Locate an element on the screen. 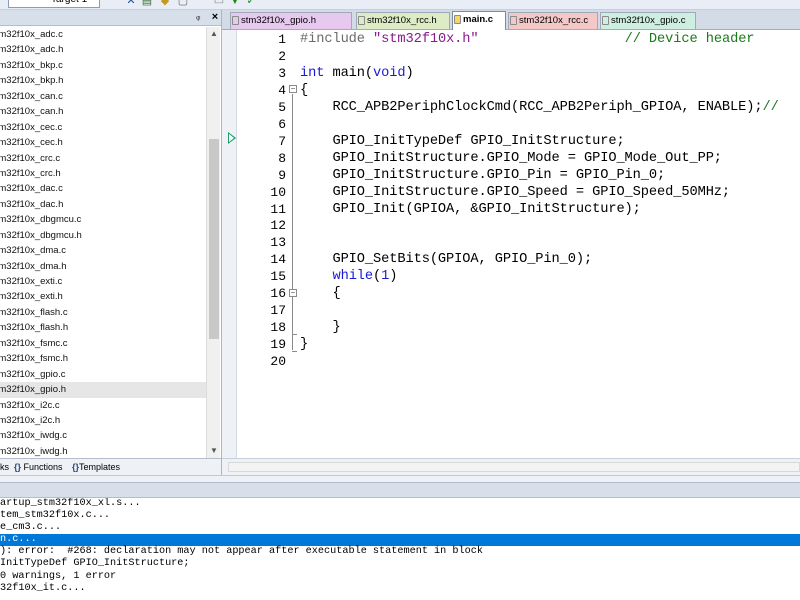 This screenshot has width=800, height=600. build-icon: ◆ is located at coordinates (165, 4).